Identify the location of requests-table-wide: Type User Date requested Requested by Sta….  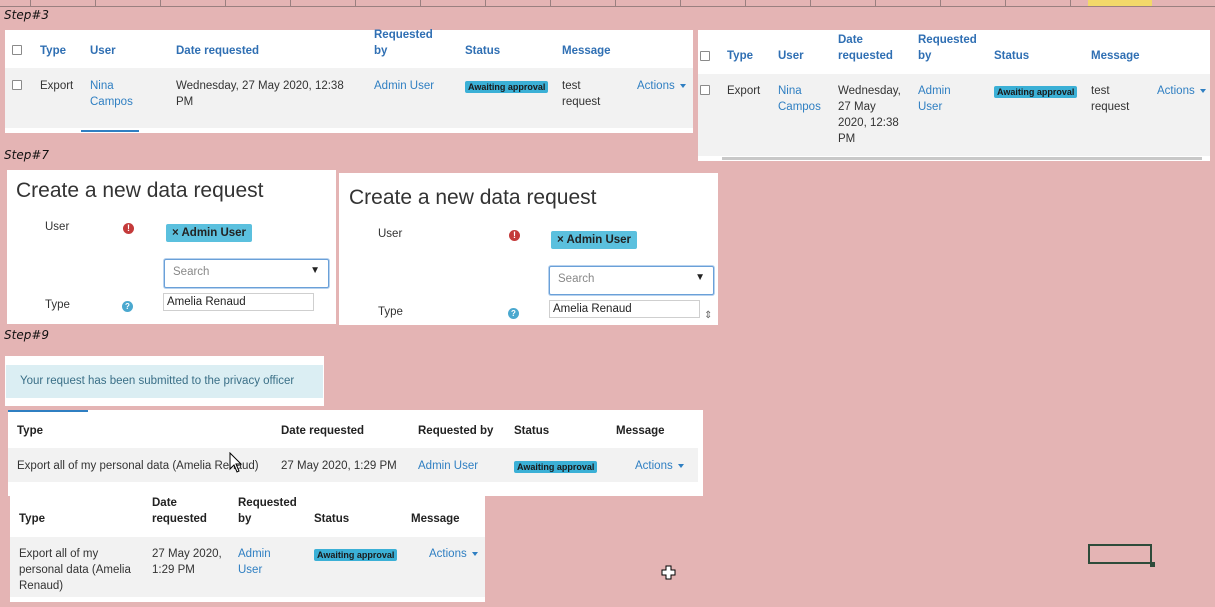
(349, 80).